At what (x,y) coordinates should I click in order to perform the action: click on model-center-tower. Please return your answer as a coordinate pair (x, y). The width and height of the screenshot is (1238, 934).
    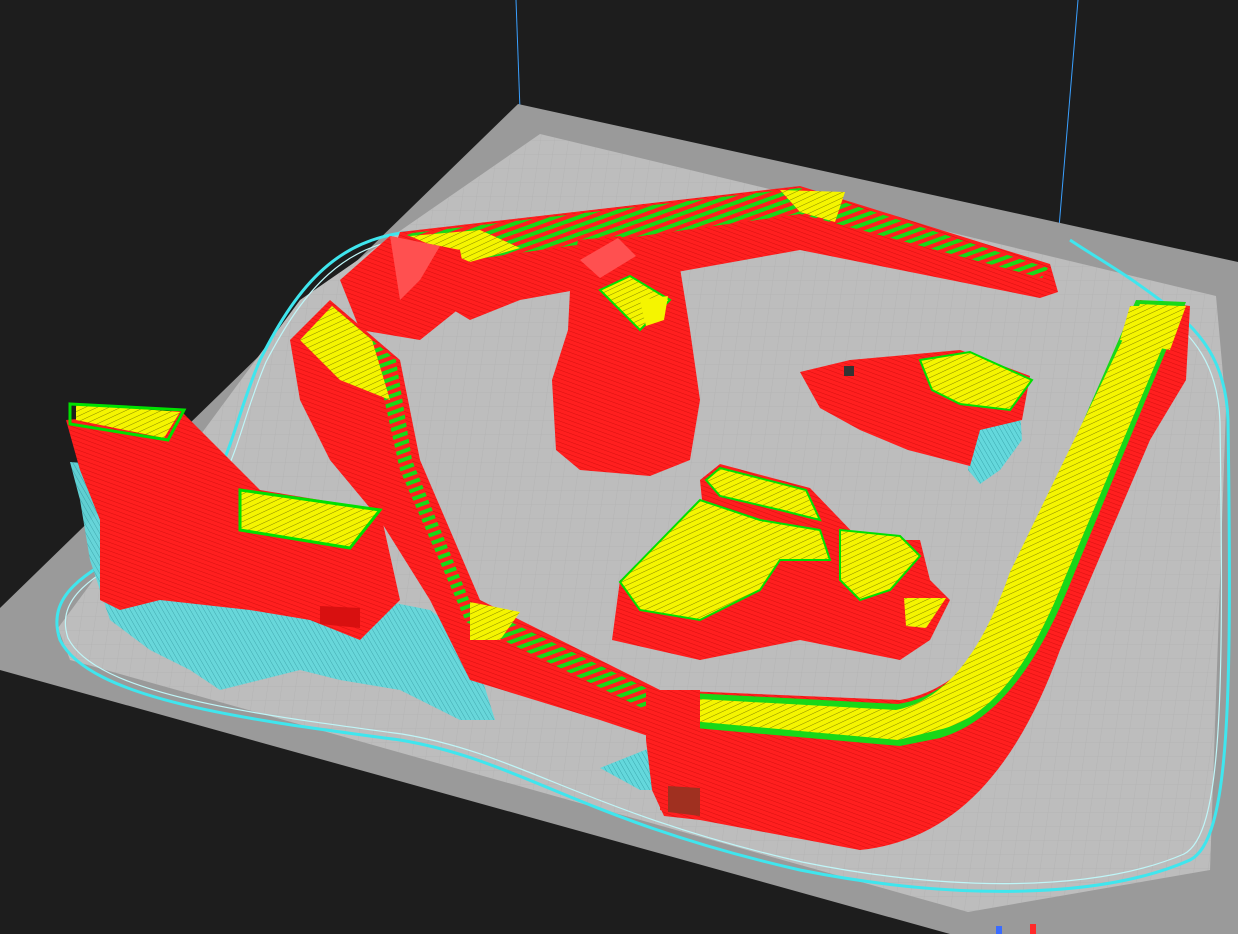
    Looking at the image, I should click on (626, 356).